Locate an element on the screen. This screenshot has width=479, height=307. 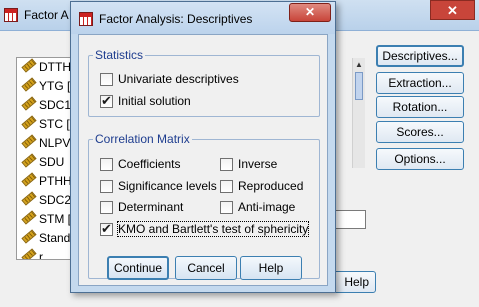
univariate-descriptives-checkbox: Univariate descriptives is located at coordinates (169, 79).